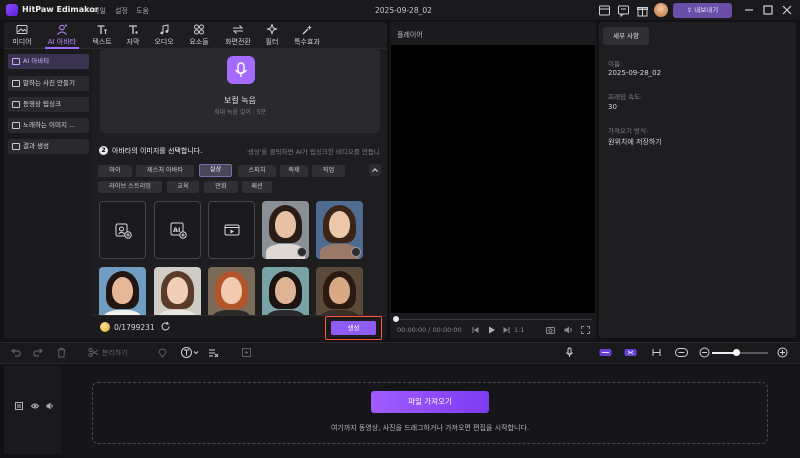 The width and height of the screenshot is (800, 458). What do you see at coordinates (16, 61) in the screenshot?
I see `avatar-icon` at bounding box center [16, 61].